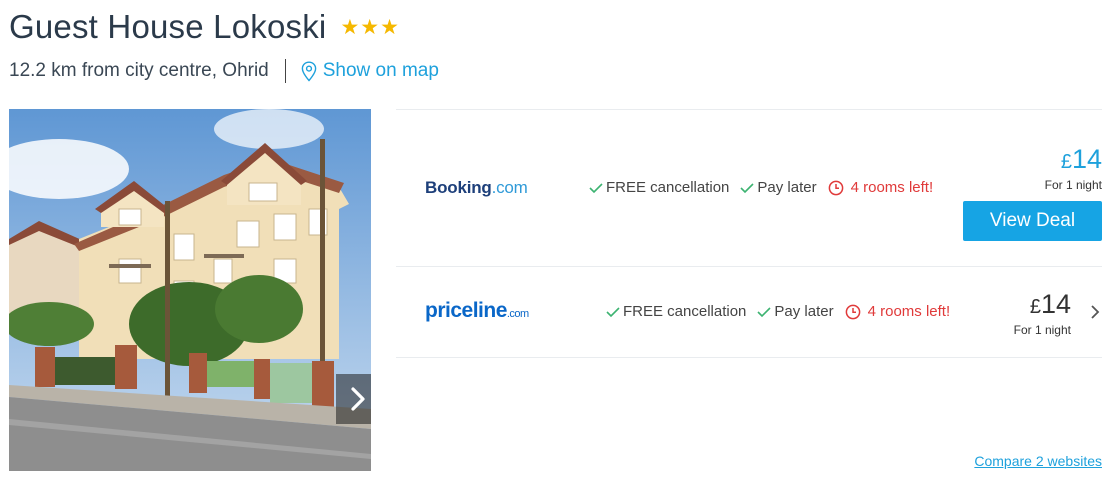 The image size is (1120, 482). Describe the element at coordinates (380, 70) in the screenshot. I see `show-on-map-label: Show on map` at that location.